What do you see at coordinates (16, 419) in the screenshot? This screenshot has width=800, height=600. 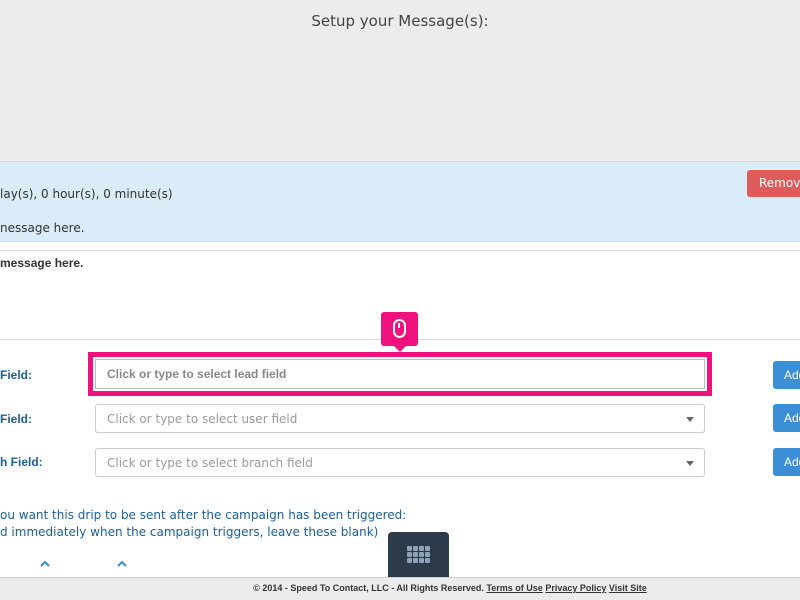 I see `user-field-label: Field:` at bounding box center [16, 419].